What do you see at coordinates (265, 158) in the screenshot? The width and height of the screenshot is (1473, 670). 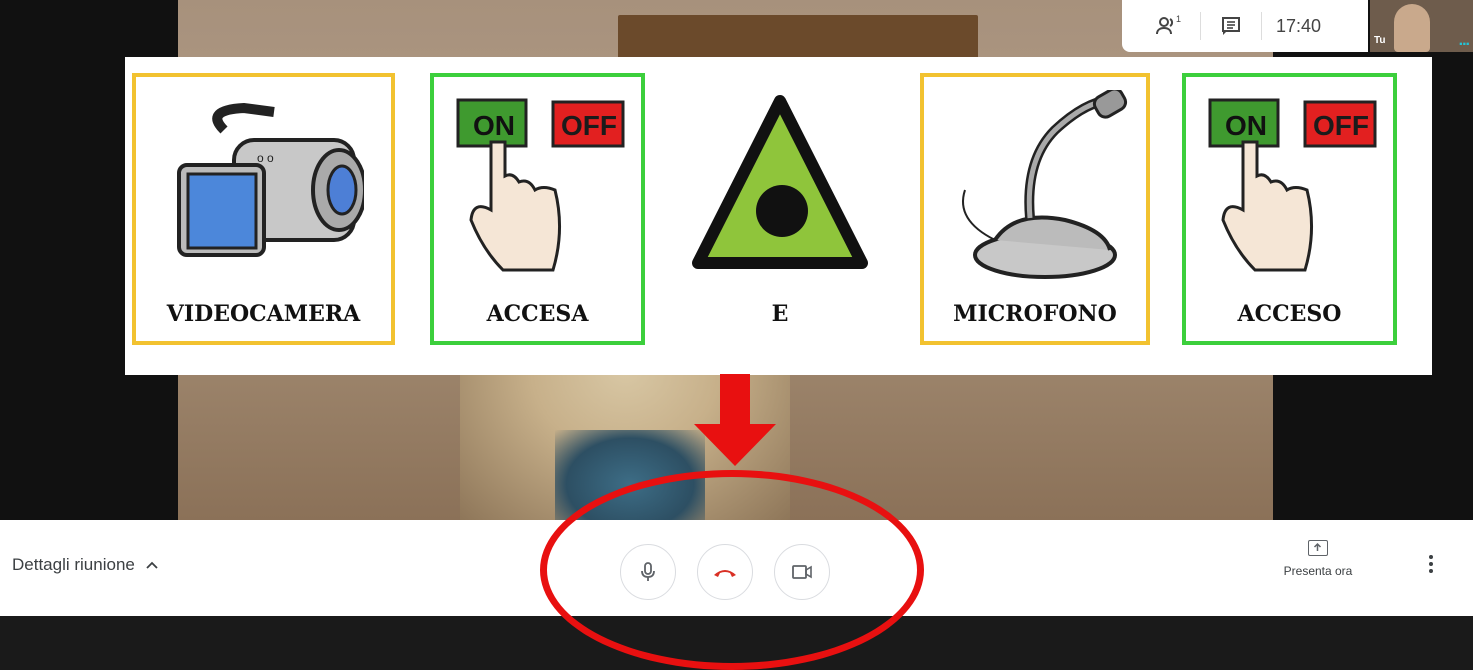 I see `svg-text: o o` at bounding box center [265, 158].